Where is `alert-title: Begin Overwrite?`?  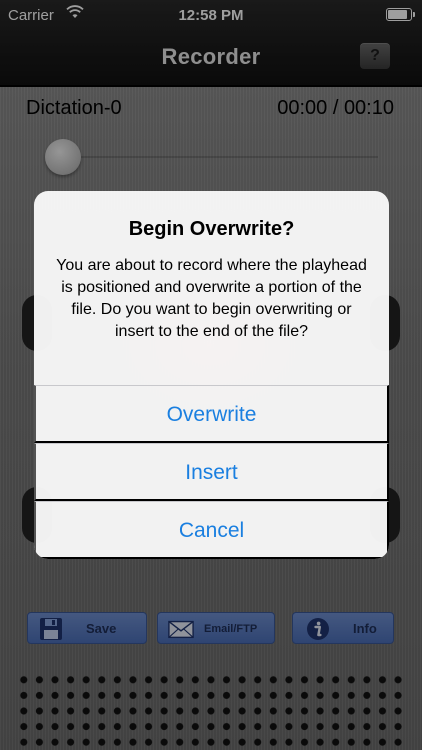 alert-title: Begin Overwrite? is located at coordinates (211, 229).